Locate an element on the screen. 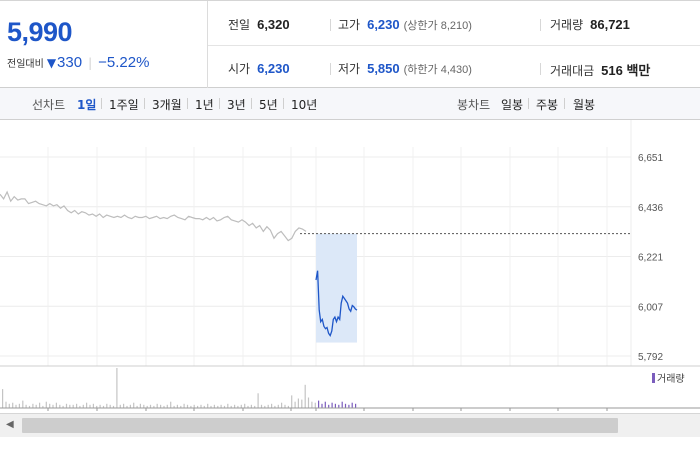 This screenshot has width=700, height=450. period-10-years: 10년 is located at coordinates (304, 104).